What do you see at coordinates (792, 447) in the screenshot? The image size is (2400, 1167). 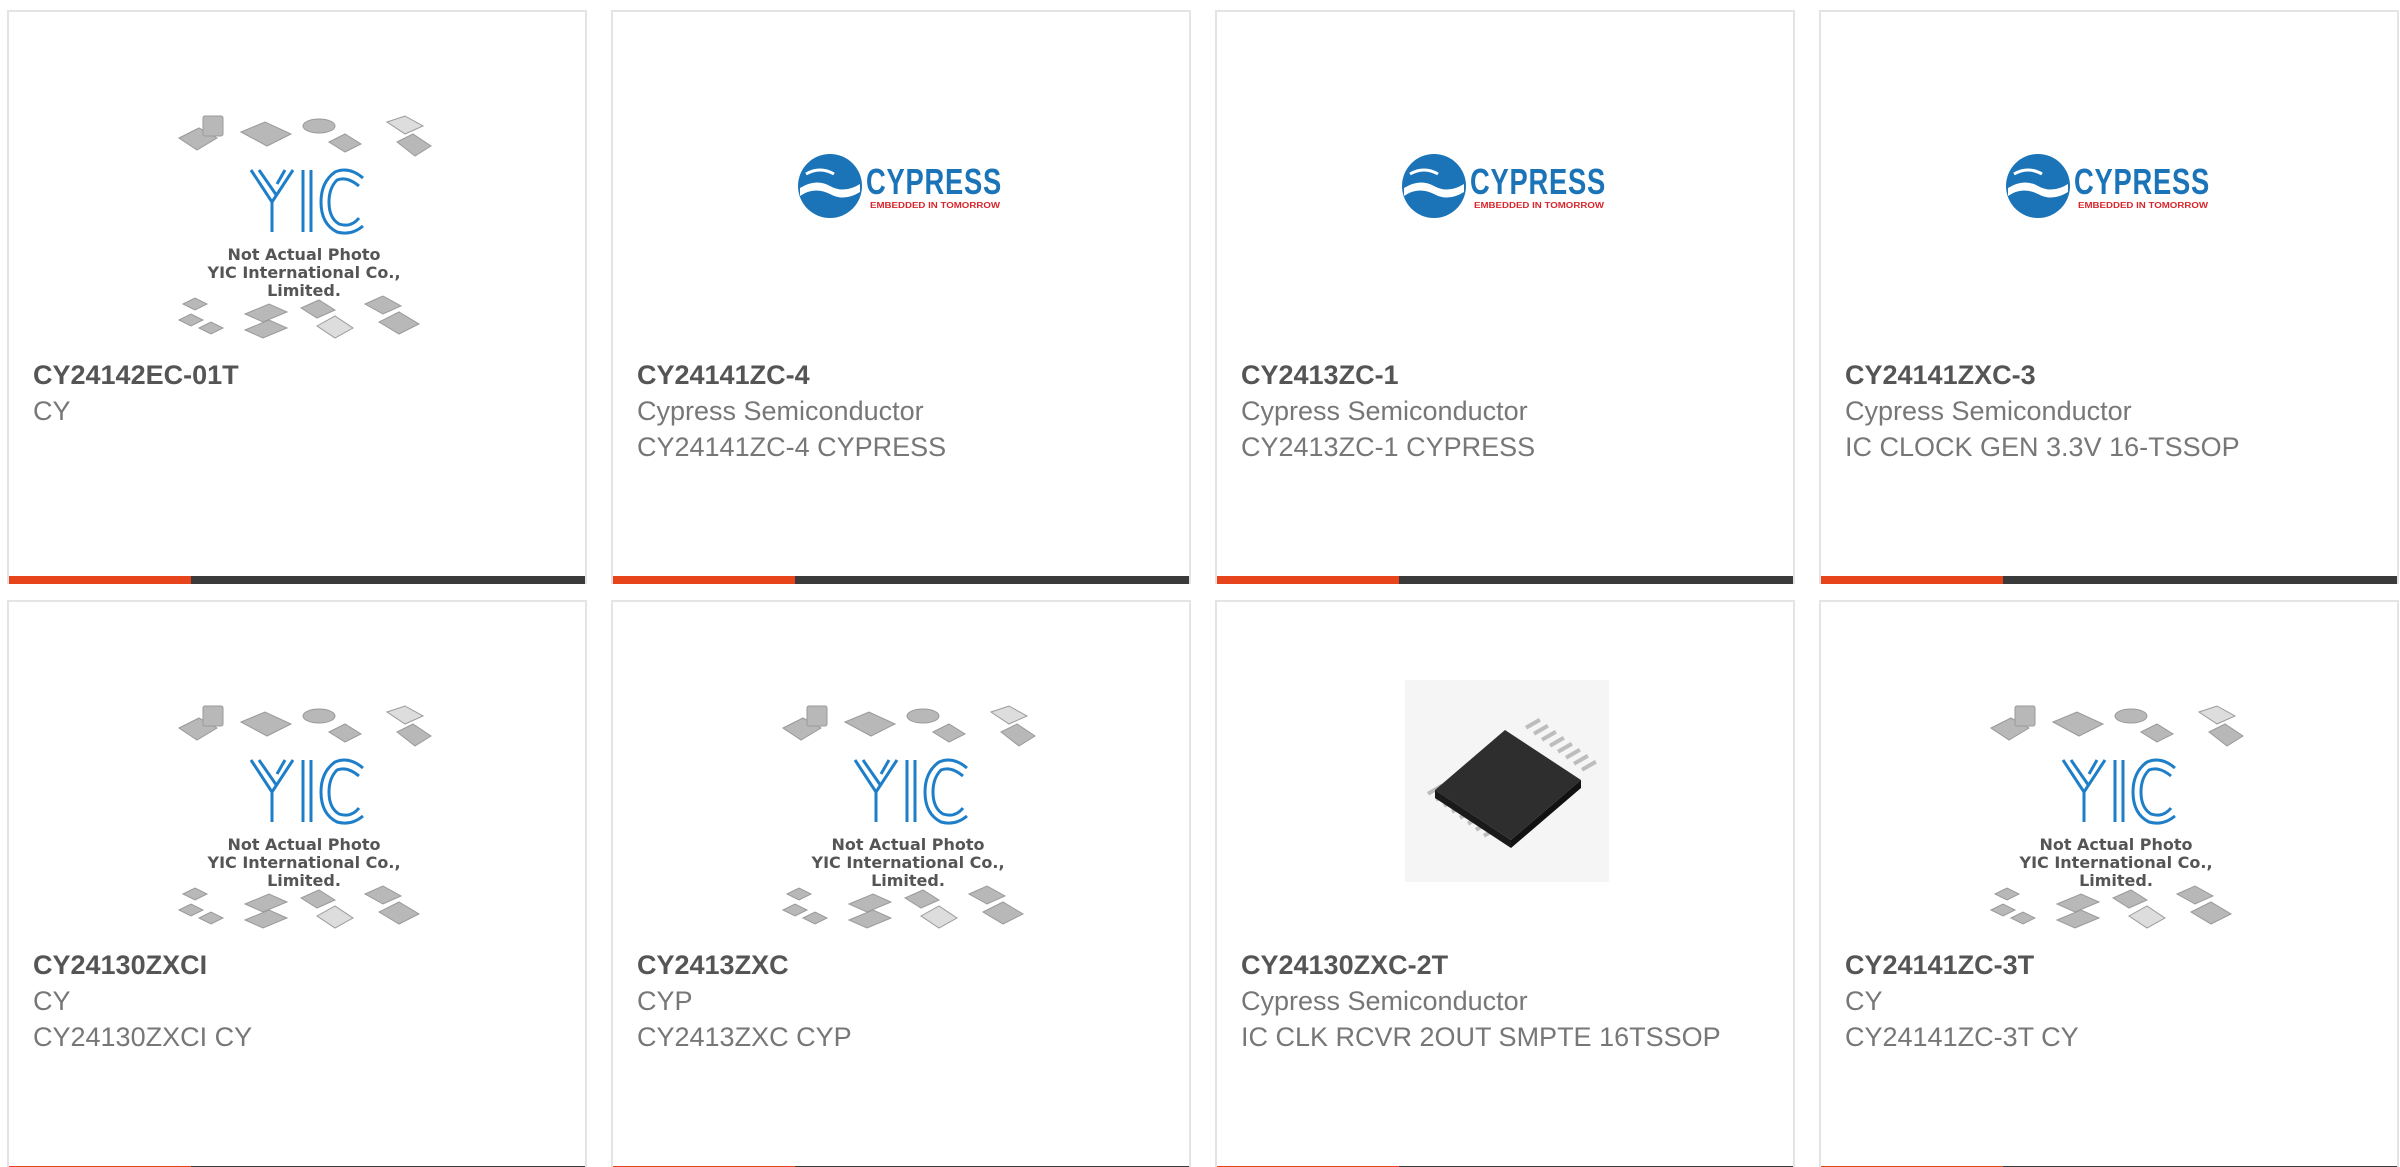 I see `description: CY24141ZC-4 CYPRESS` at bounding box center [792, 447].